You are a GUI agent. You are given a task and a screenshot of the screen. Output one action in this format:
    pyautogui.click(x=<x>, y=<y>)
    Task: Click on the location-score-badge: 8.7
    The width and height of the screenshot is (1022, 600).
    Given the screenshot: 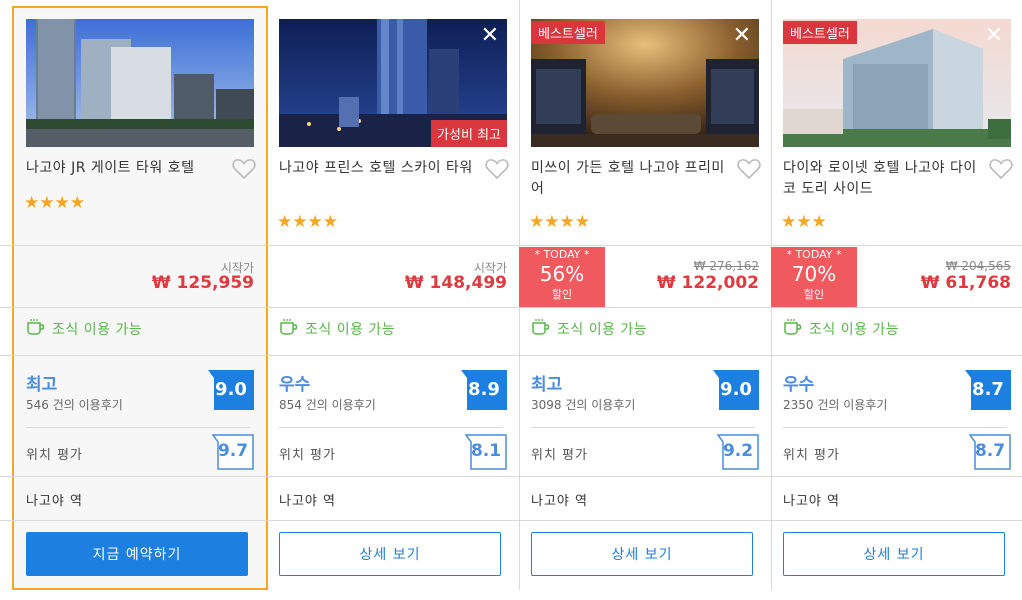 What is the action you would take?
    pyautogui.click(x=989, y=452)
    